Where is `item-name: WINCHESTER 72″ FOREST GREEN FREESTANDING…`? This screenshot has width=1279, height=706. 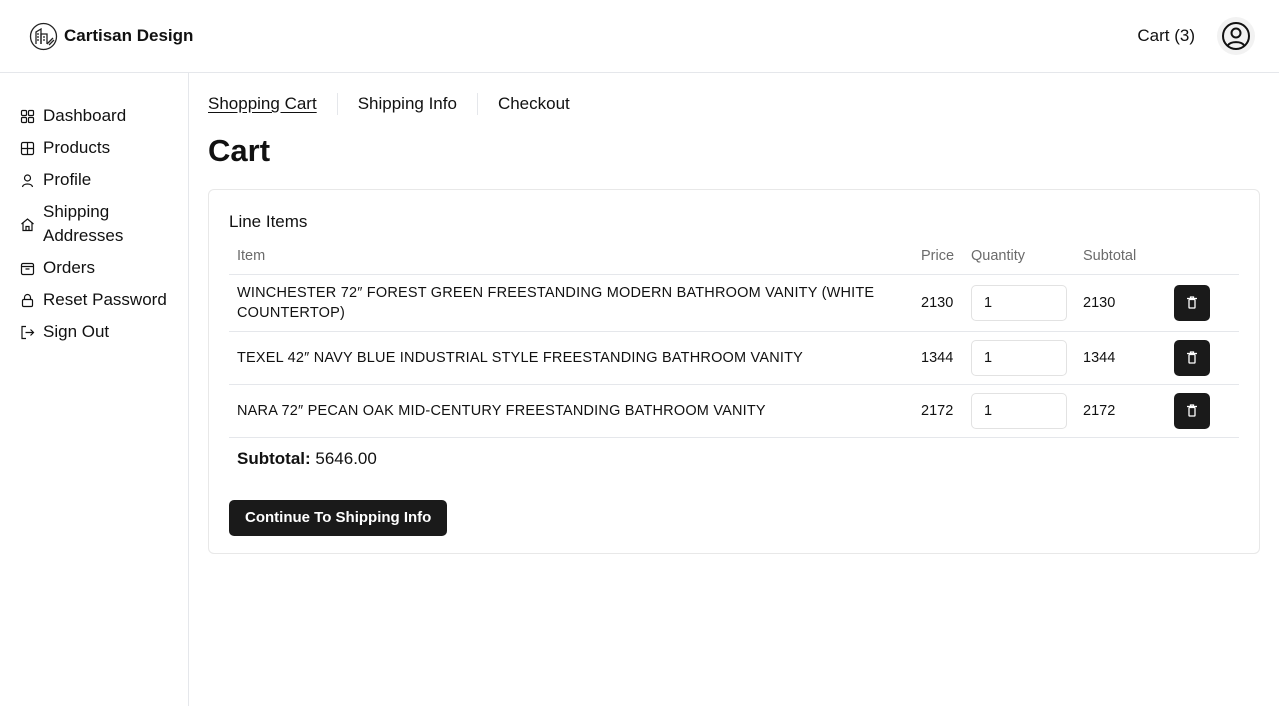
item-name: WINCHESTER 72″ FOREST GREEN FREESTANDING… is located at coordinates (571, 303).